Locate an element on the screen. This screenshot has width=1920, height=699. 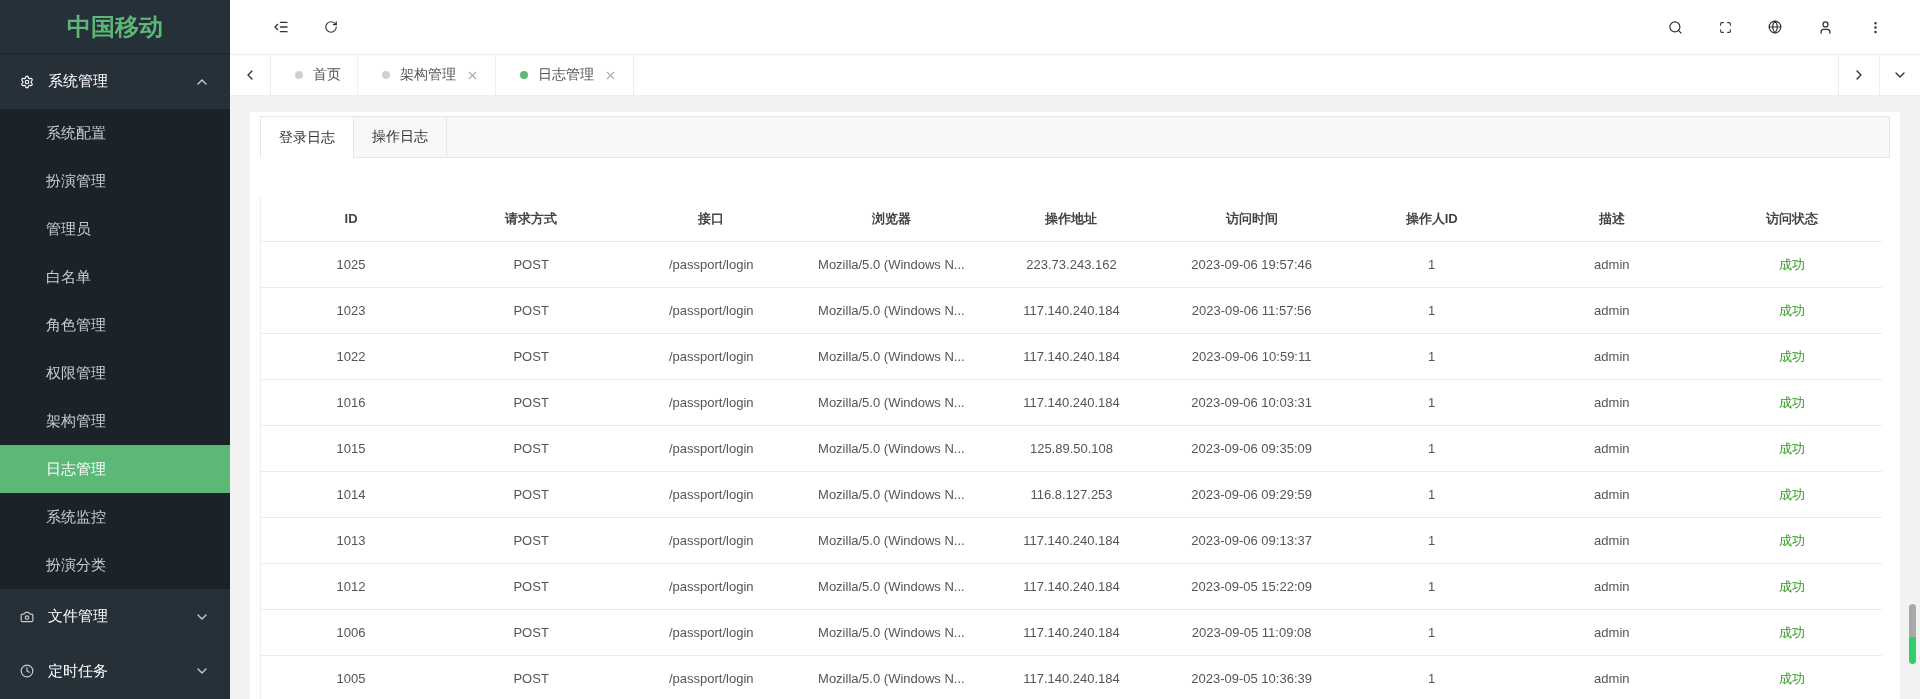
column-header: 访问状态 is located at coordinates (1791, 218).